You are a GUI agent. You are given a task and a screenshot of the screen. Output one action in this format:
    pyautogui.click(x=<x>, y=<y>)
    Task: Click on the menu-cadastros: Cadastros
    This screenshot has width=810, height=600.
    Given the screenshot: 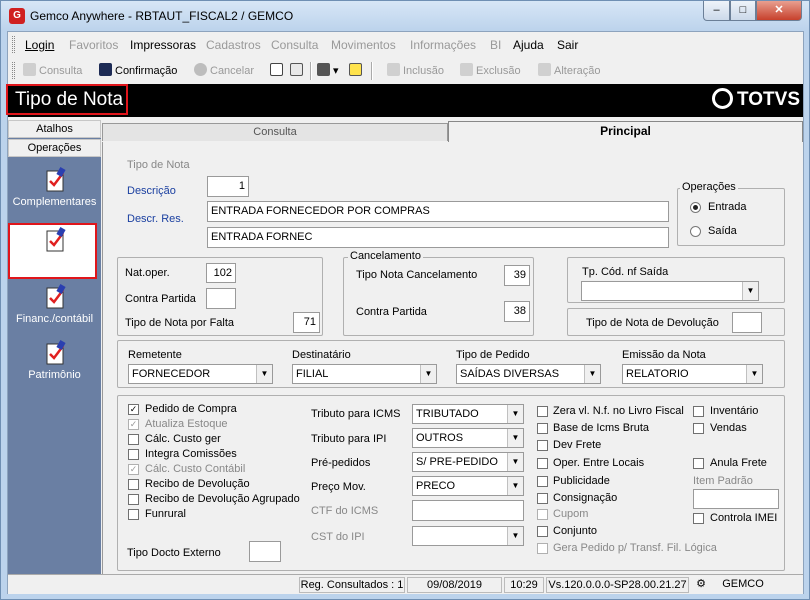 What is the action you would take?
    pyautogui.click(x=233, y=45)
    